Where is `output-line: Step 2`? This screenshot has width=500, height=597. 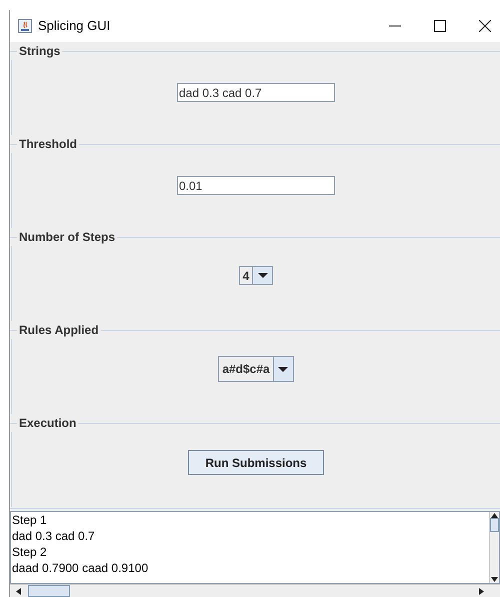
output-line: Step 2 is located at coordinates (30, 552).